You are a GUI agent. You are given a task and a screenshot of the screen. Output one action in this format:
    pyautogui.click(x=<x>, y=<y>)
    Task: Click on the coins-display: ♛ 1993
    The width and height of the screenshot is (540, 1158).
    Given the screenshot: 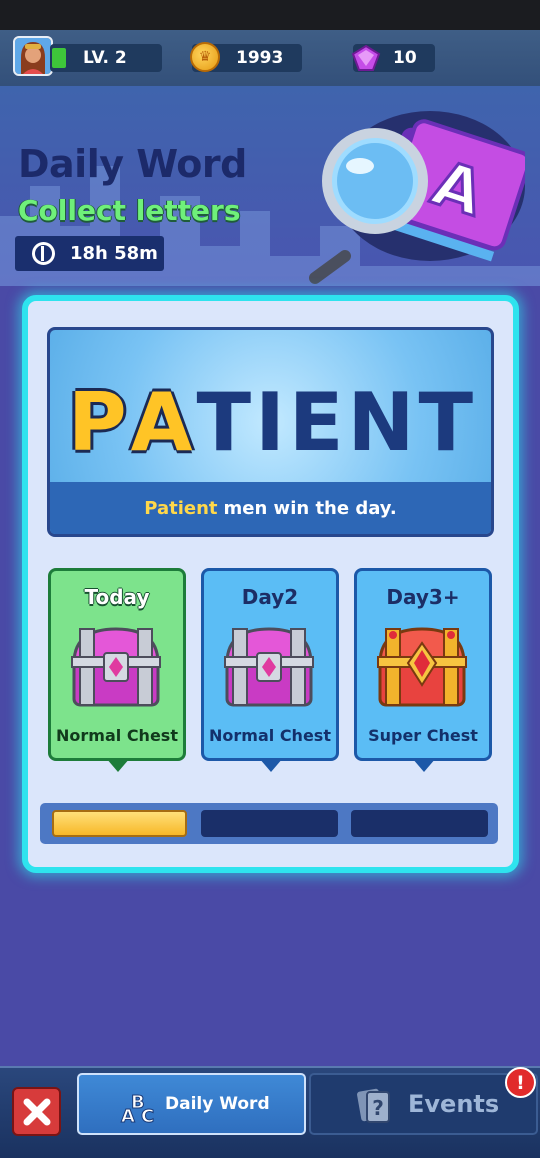 What is the action you would take?
    pyautogui.click(x=246, y=57)
    